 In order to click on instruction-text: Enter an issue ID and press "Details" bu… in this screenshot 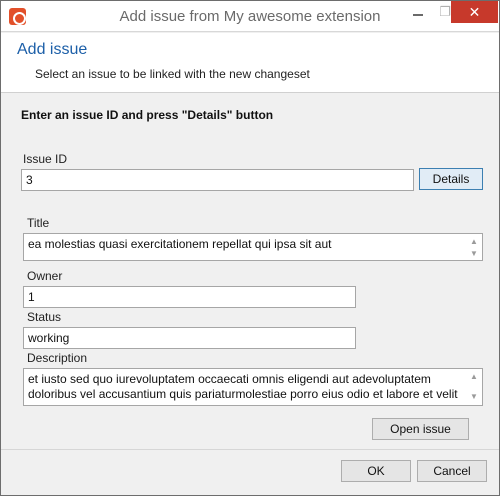, I will do `click(147, 115)`.